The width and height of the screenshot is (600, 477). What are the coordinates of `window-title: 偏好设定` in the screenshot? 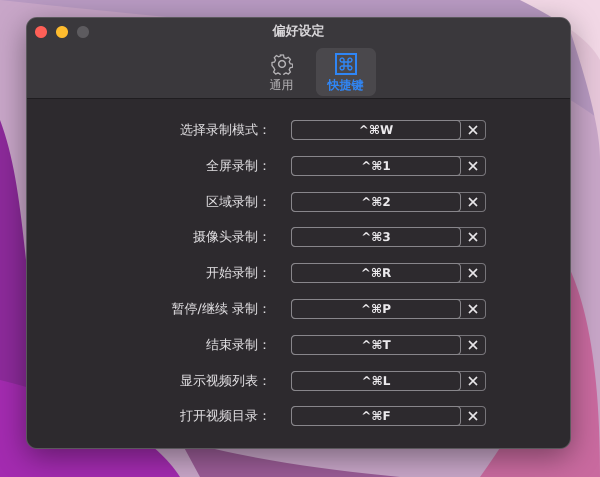 It's located at (298, 32).